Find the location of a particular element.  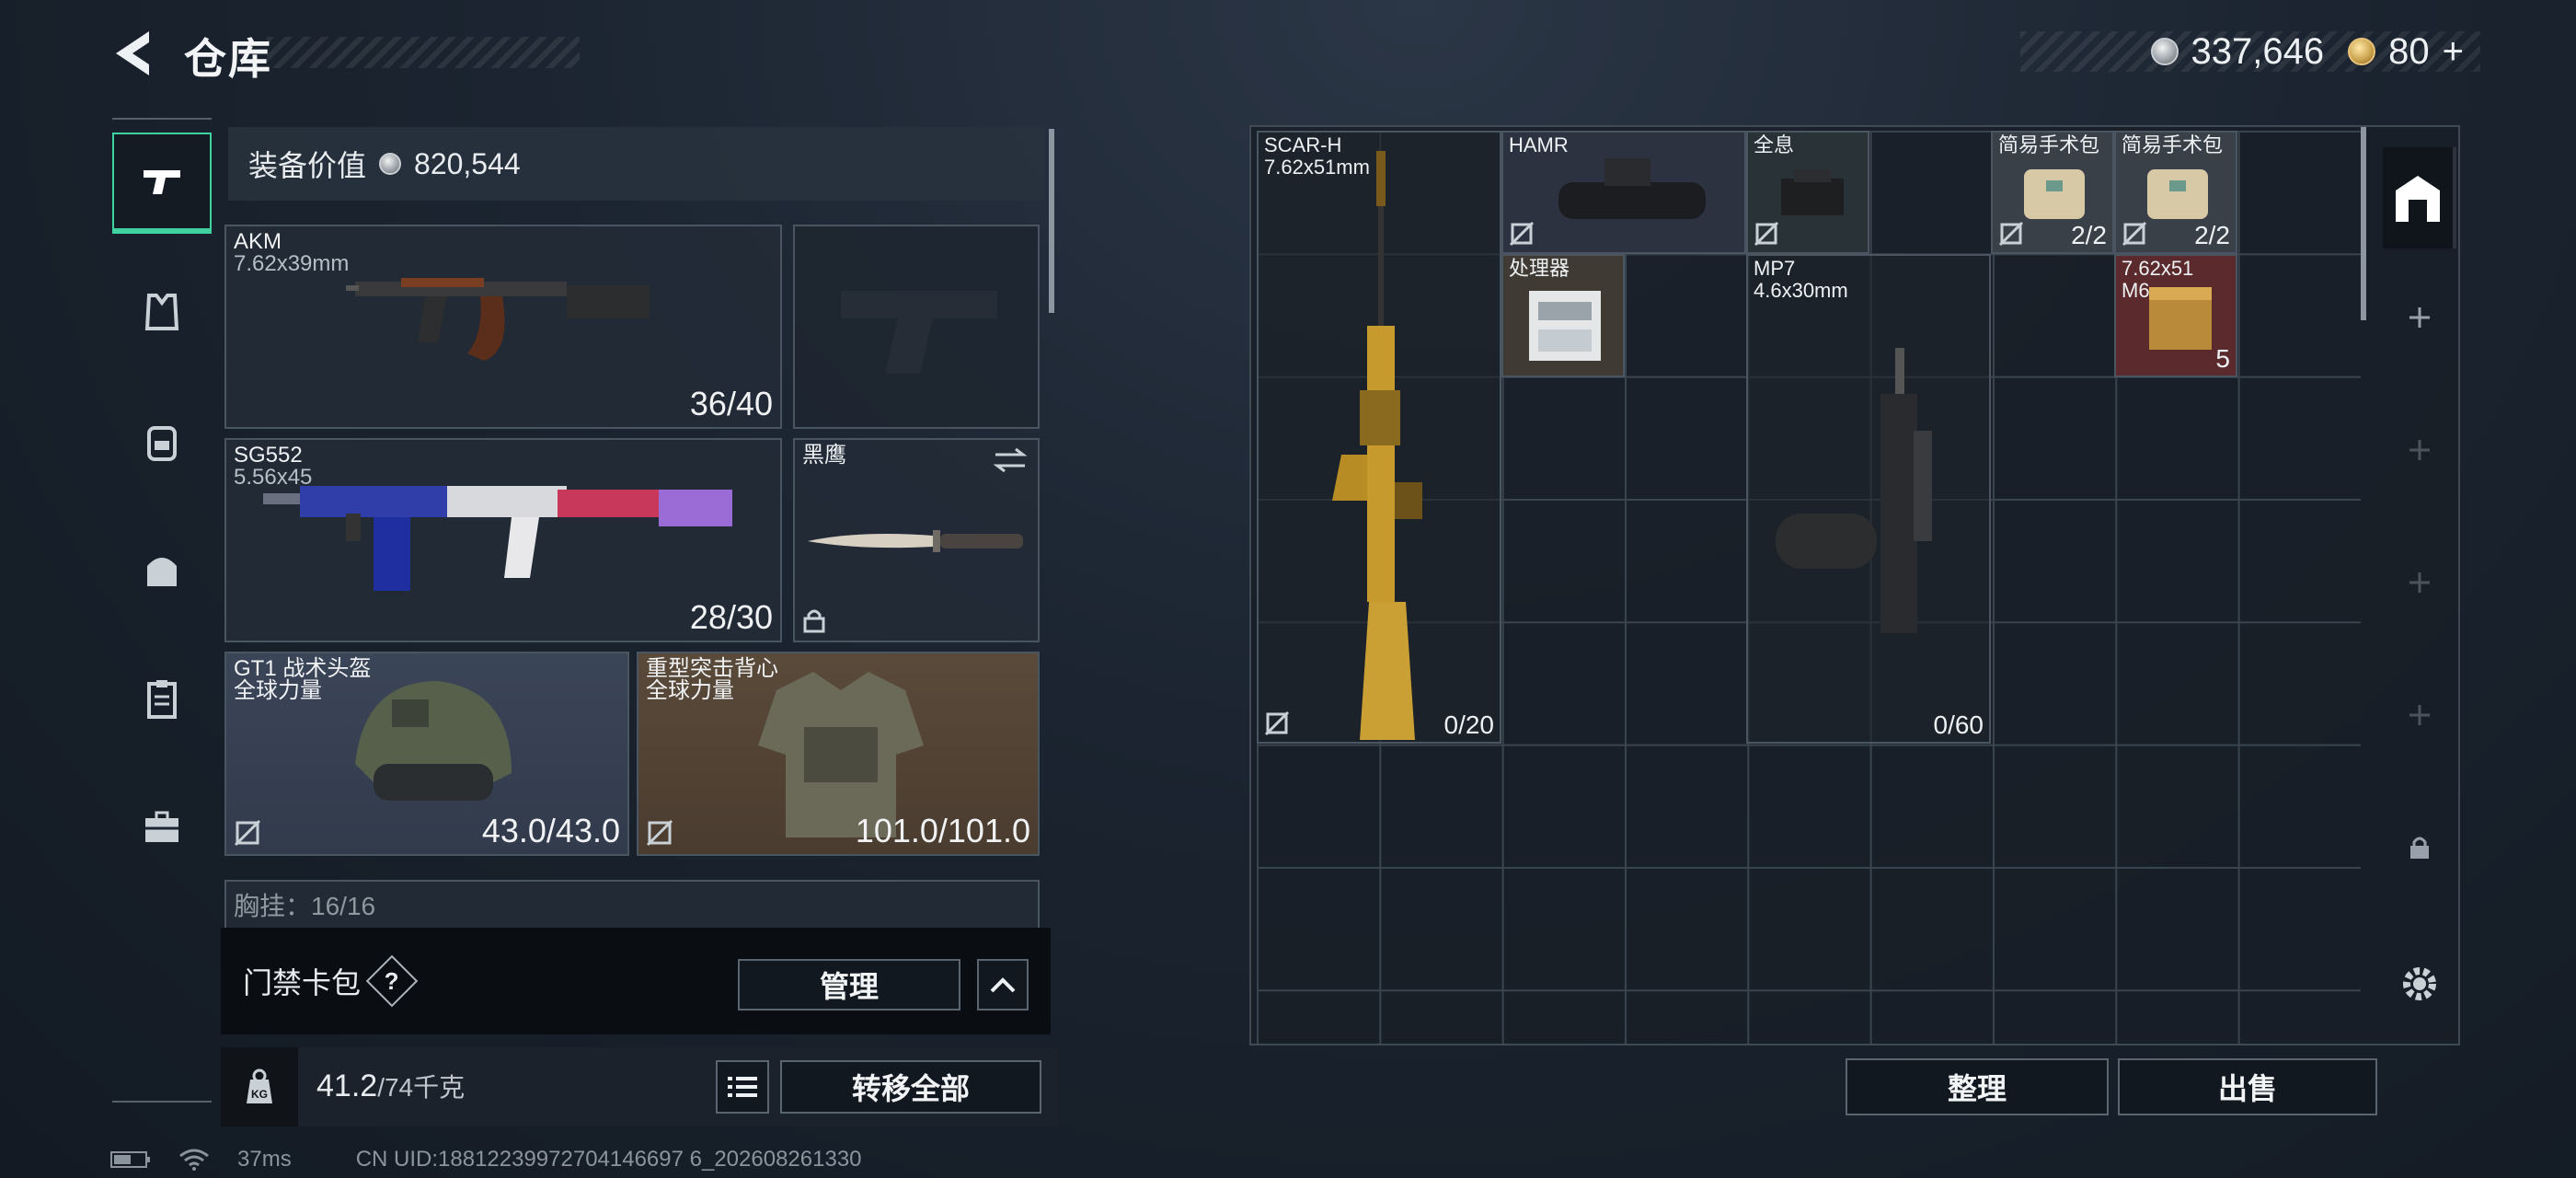

briefcase-icon is located at coordinates (161, 826).